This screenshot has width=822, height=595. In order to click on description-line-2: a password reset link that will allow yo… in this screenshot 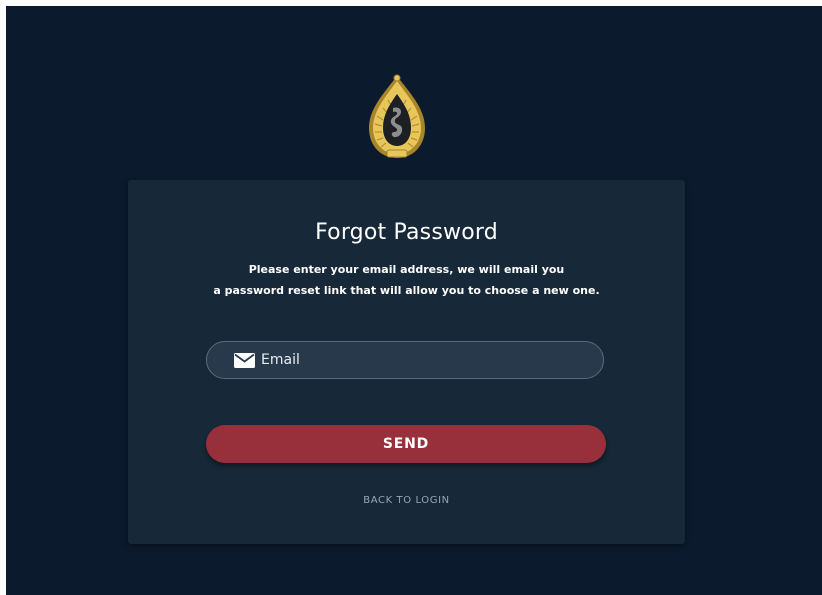, I will do `click(406, 290)`.